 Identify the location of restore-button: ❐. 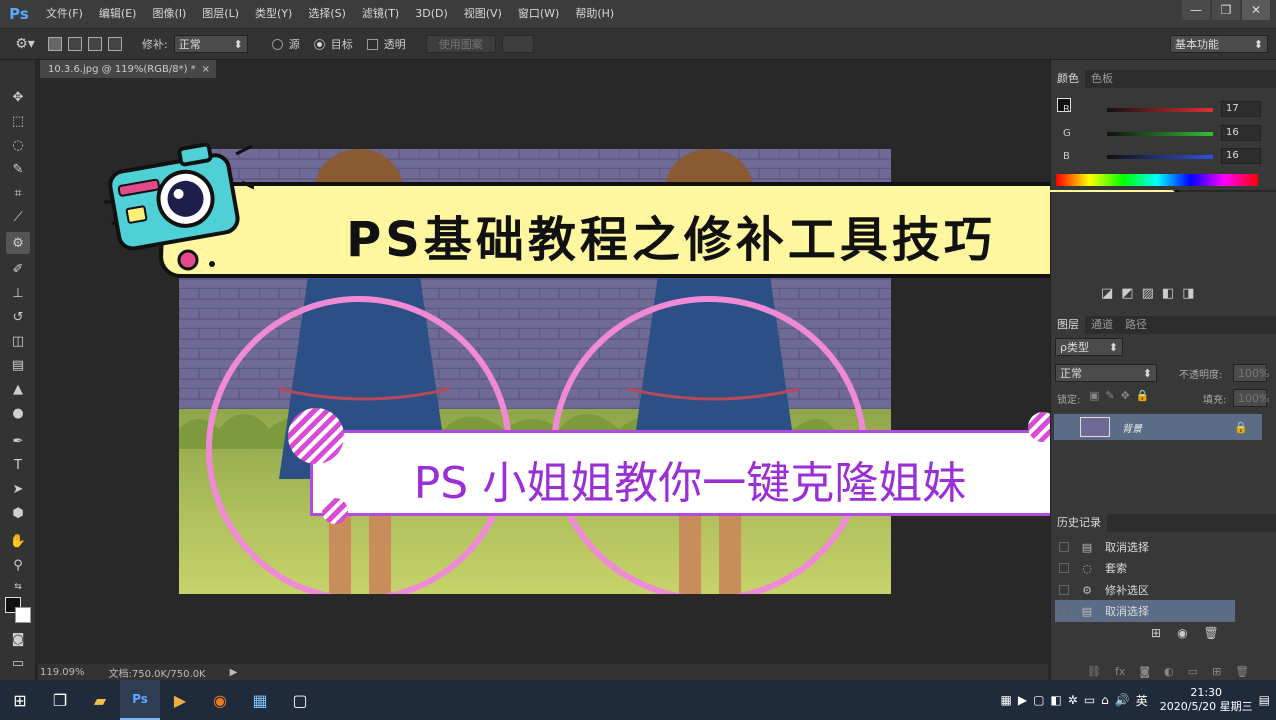
(1226, 10).